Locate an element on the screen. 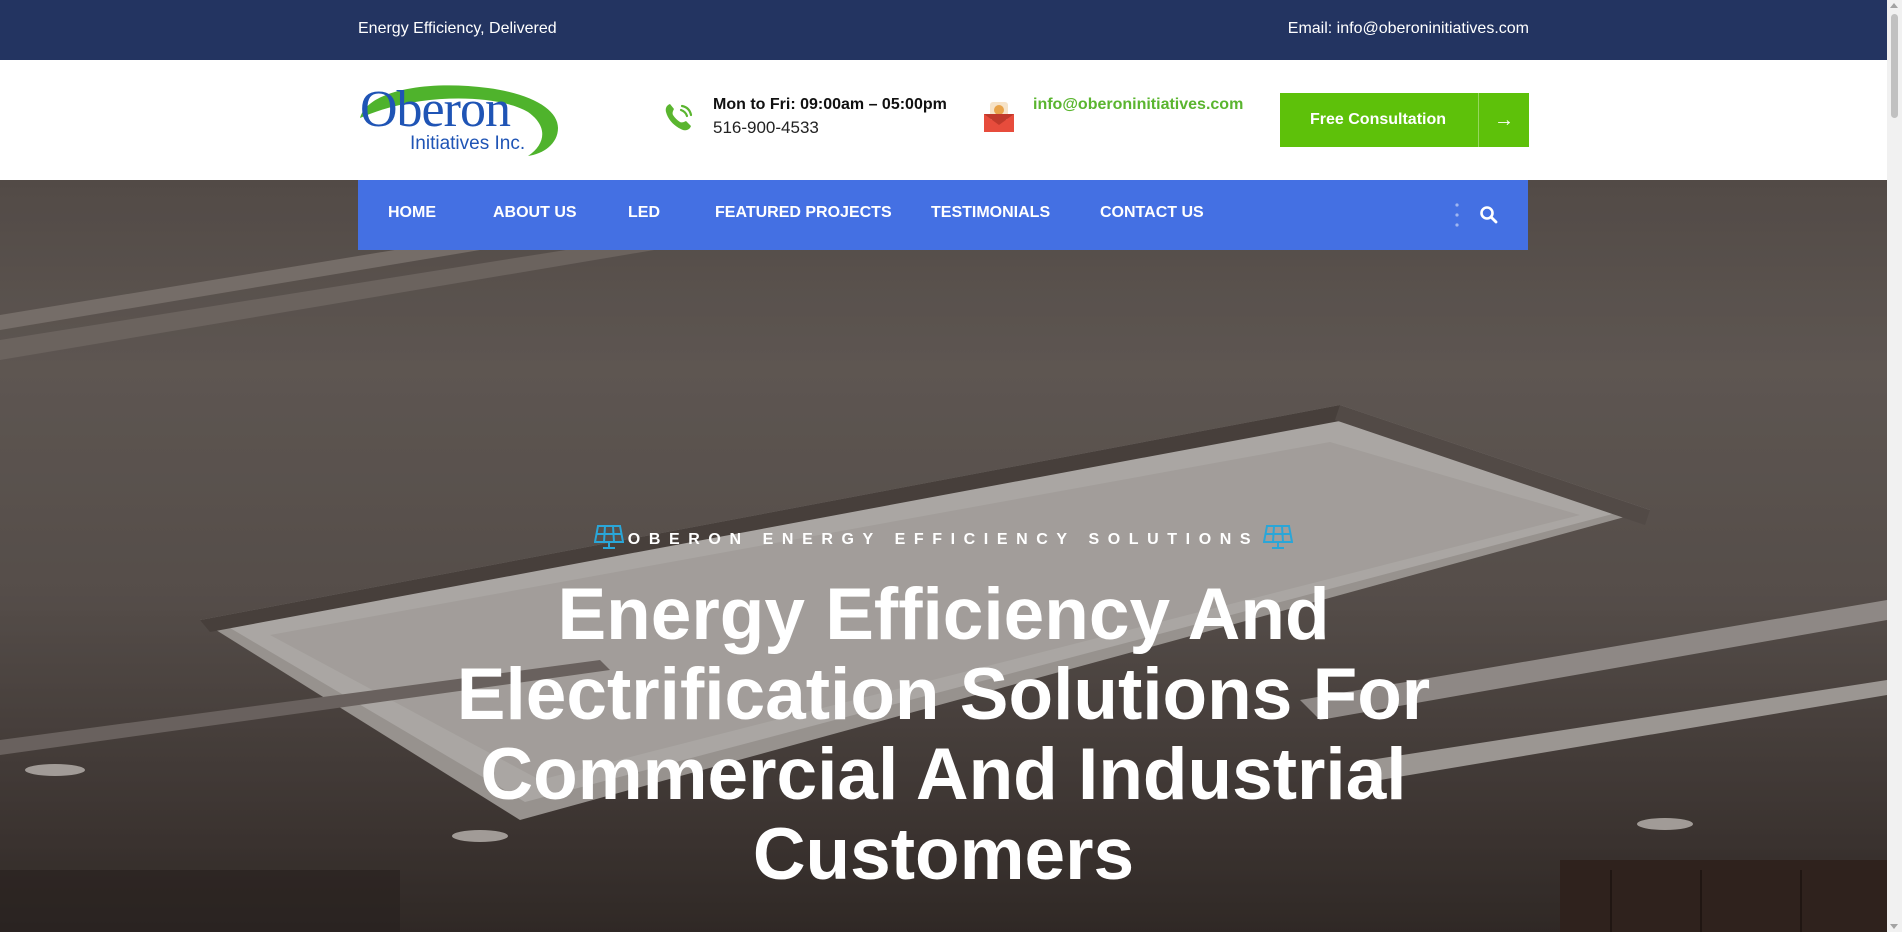 The width and height of the screenshot is (1902, 932). headline-line: Customers is located at coordinates (943, 854).